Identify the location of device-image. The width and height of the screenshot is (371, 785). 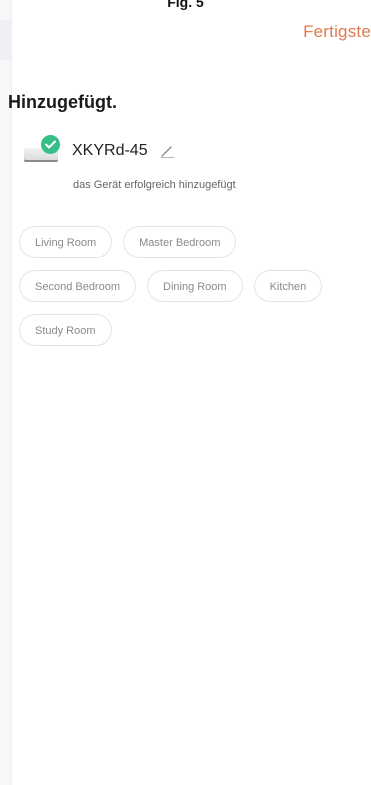
(43, 151).